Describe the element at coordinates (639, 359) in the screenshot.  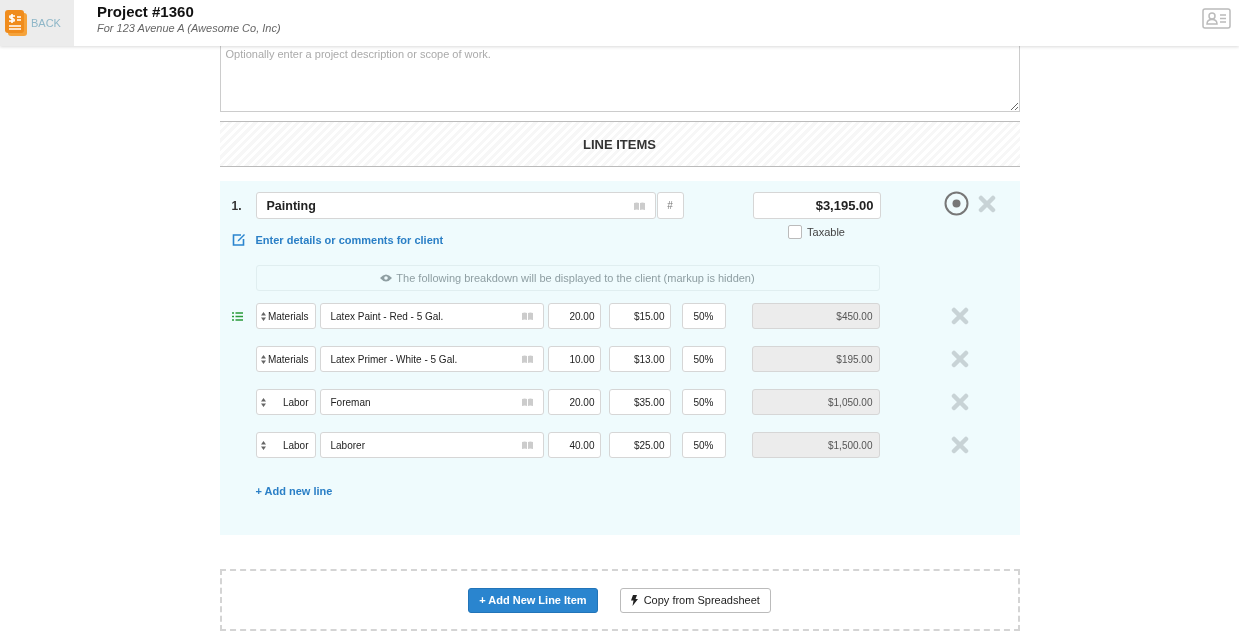
I see `rate-field: $13.00` at that location.